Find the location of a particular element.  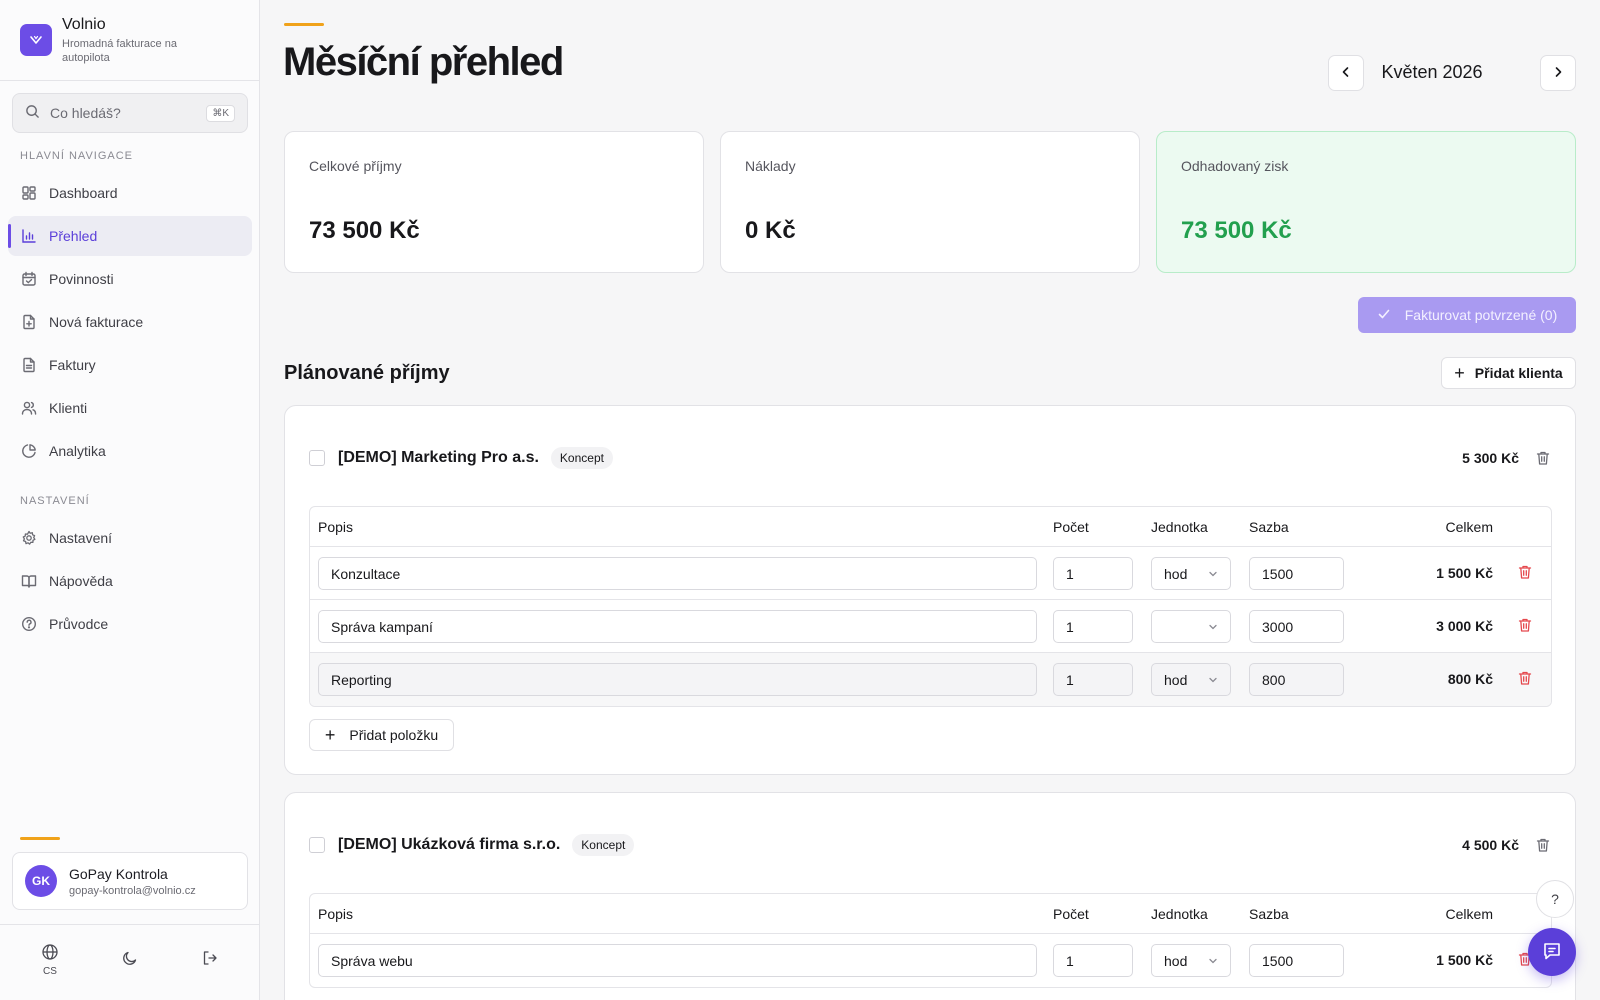

add-item-button: + Přidat položku is located at coordinates (381, 735).